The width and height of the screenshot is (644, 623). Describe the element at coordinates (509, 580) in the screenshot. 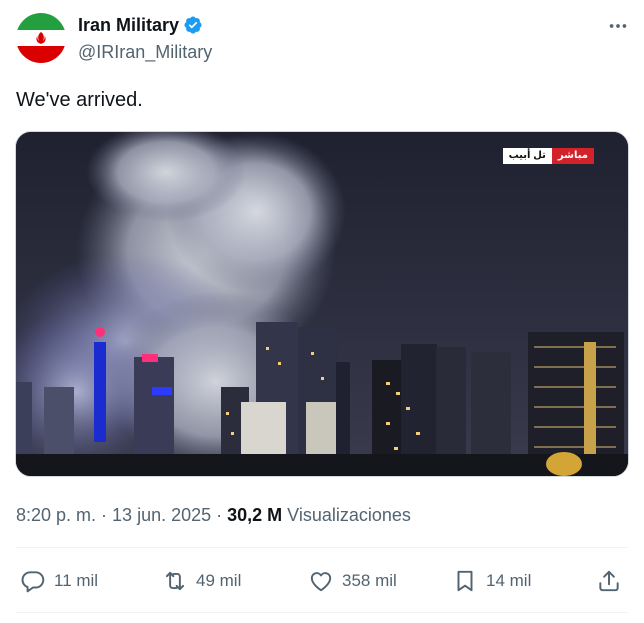

I see `bookmark-count: 14 mil` at that location.